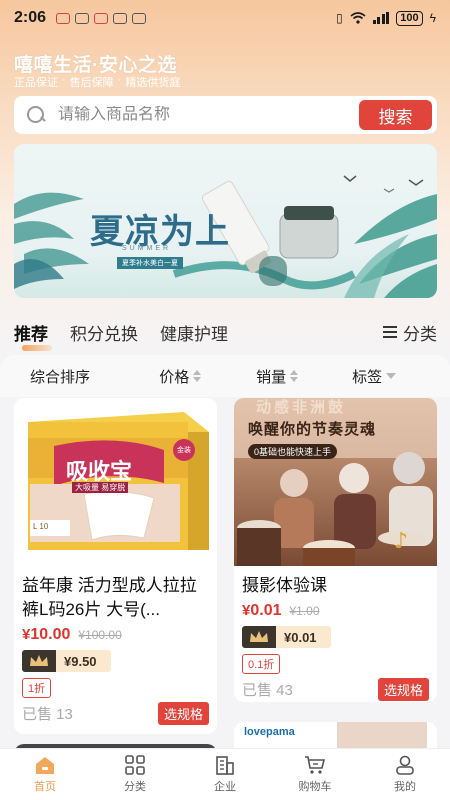  What do you see at coordinates (335, 611) in the screenshot?
I see `price-row: ¥0.01 ¥1.00` at bounding box center [335, 611].